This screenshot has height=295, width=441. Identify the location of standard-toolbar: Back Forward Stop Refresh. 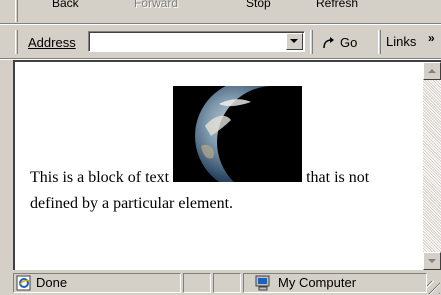
(220, 12).